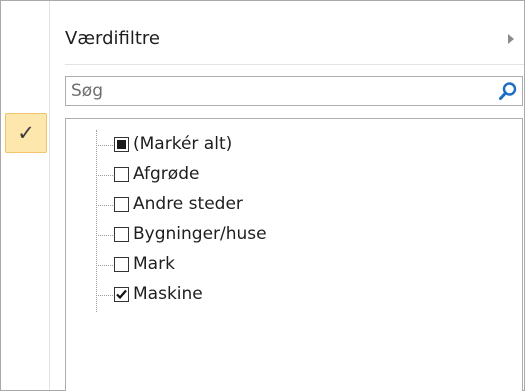  Describe the element at coordinates (279, 91) in the screenshot. I see `search-input` at that location.